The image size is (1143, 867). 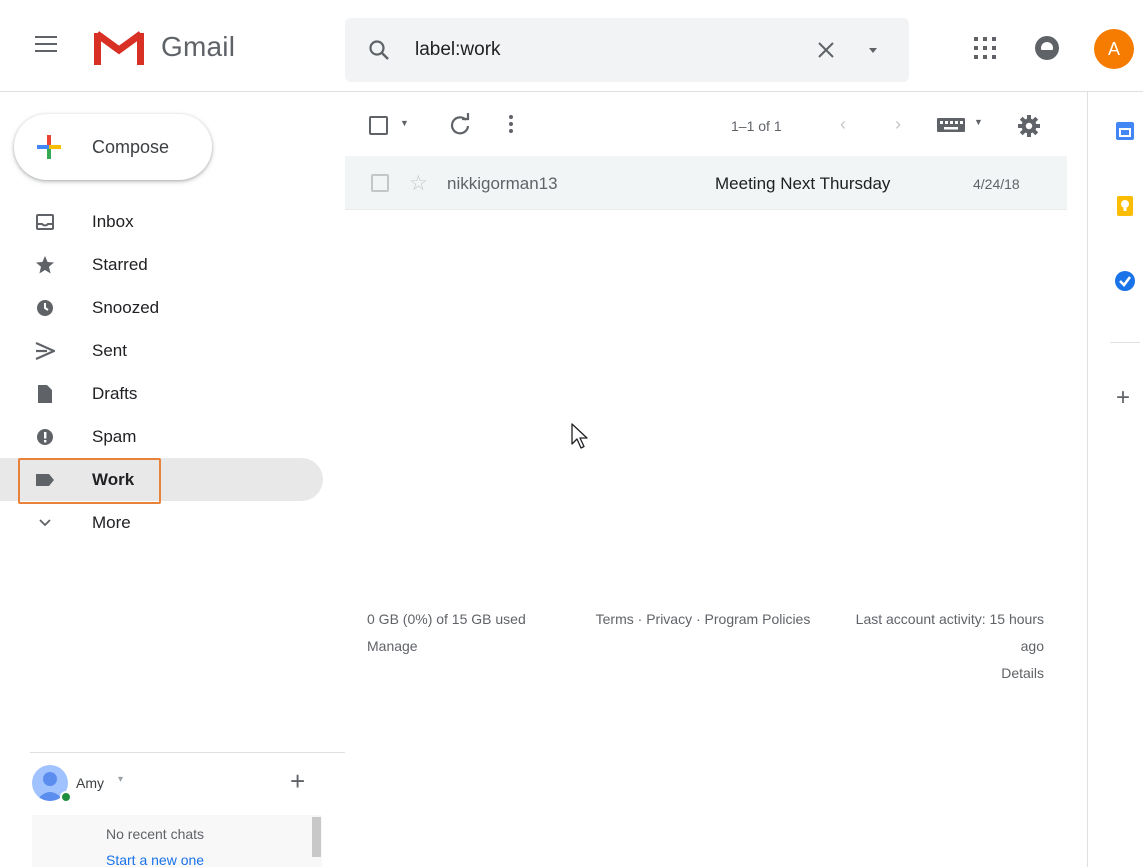 What do you see at coordinates (978, 122) in the screenshot?
I see `chevron-down-icon: ▼` at bounding box center [978, 122].